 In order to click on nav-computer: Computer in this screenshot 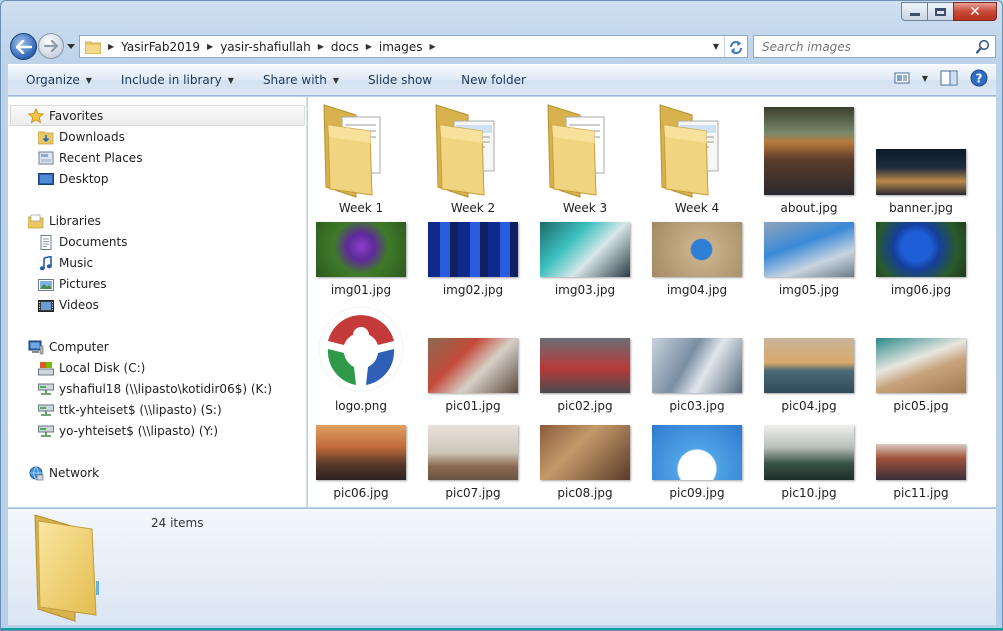, I will do `click(68, 347)`.